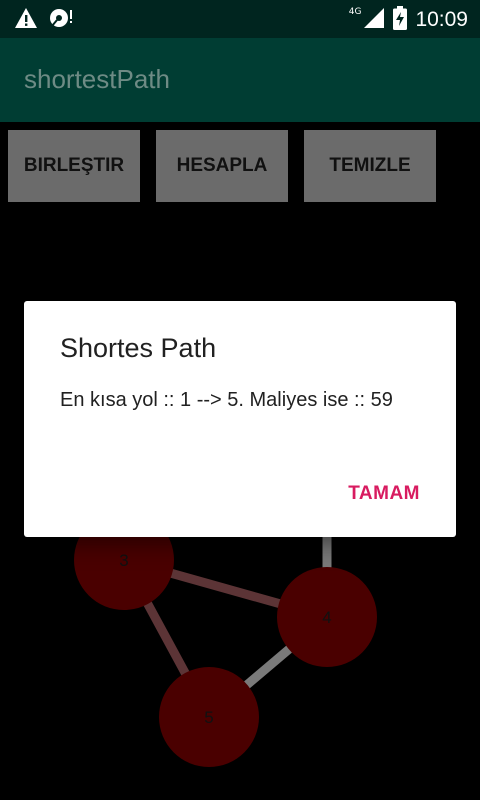 The image size is (480, 800). Describe the element at coordinates (384, 494) in the screenshot. I see `ok-button: TAMAM` at that location.